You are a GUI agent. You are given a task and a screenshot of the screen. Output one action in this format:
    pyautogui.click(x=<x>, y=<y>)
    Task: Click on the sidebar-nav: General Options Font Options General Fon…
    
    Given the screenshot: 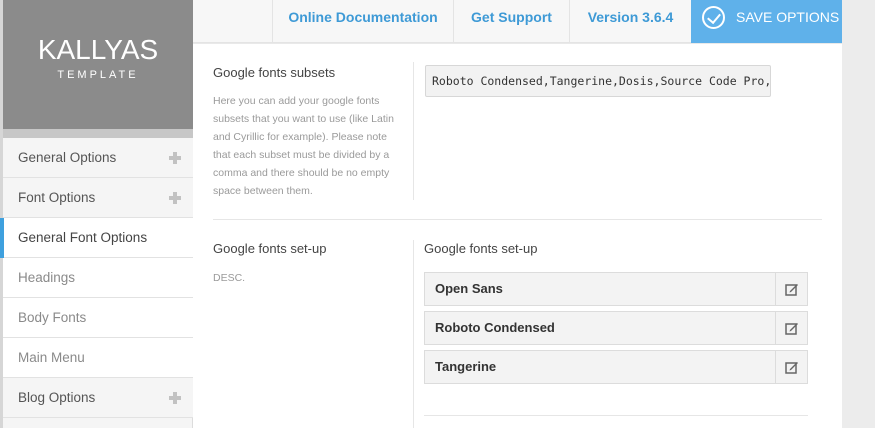 What is the action you would take?
    pyautogui.click(x=96, y=278)
    